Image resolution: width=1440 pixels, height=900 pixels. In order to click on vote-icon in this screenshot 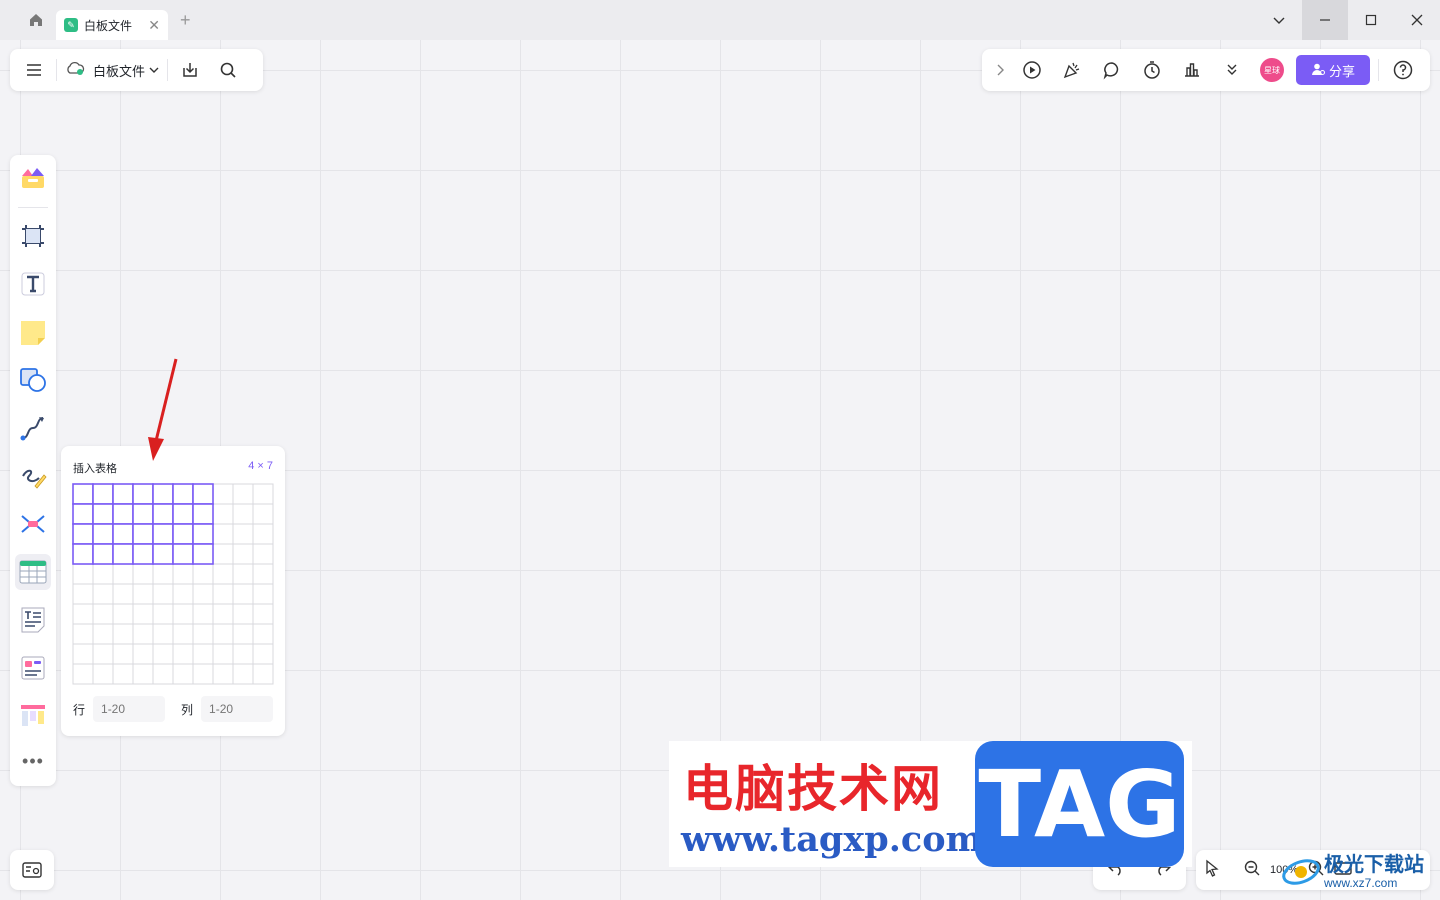, I will do `click(1192, 70)`.